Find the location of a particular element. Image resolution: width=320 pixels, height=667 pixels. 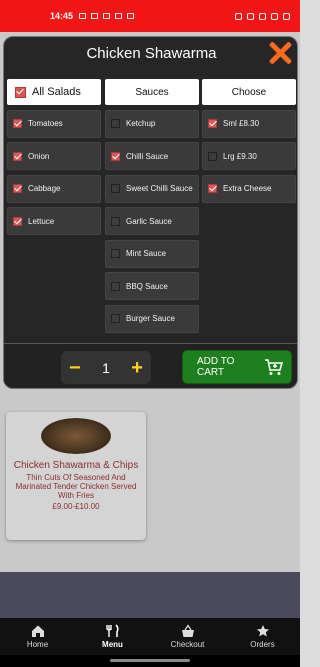

notification-icon is located at coordinates (83, 16).